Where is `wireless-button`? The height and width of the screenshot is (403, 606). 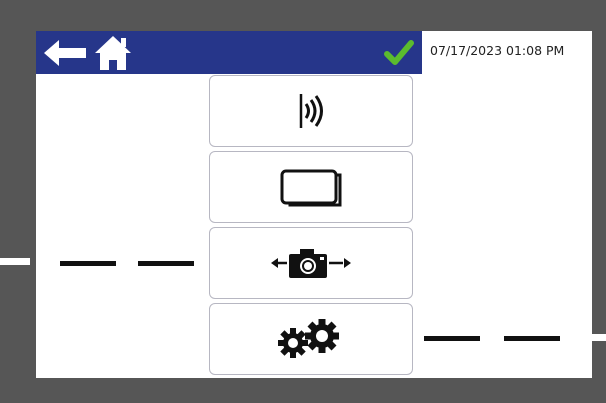
wireless-button is located at coordinates (311, 111).